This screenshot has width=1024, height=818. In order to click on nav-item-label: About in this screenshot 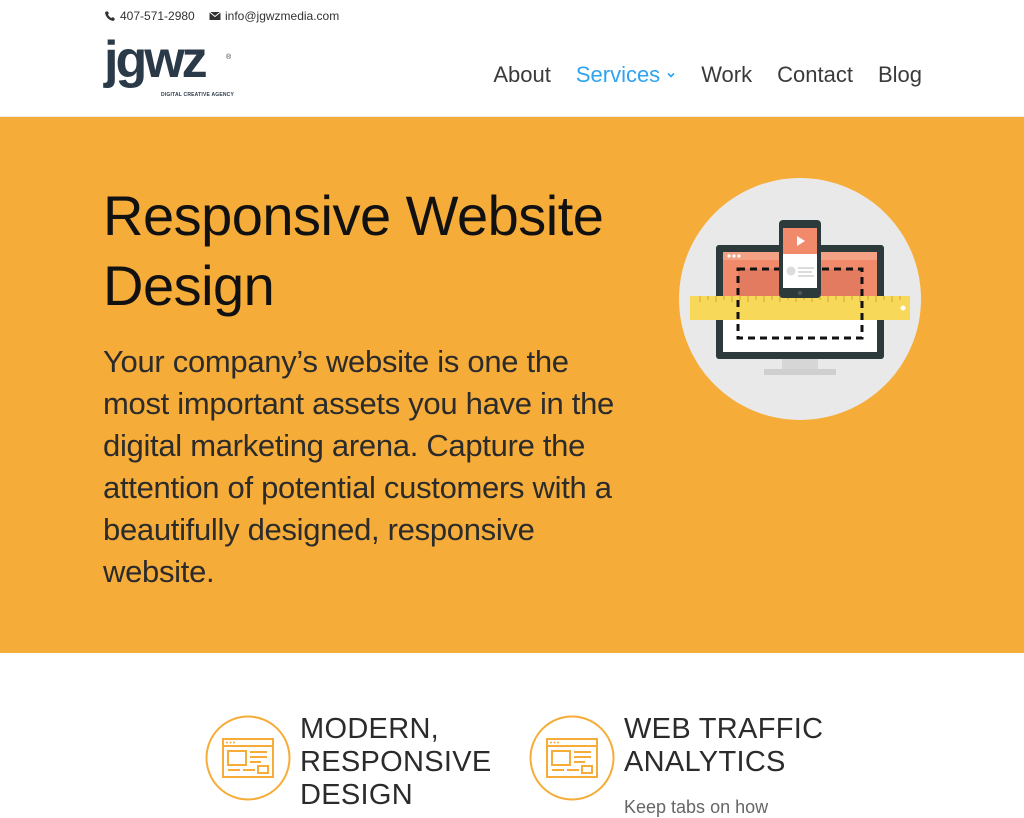, I will do `click(522, 74)`.